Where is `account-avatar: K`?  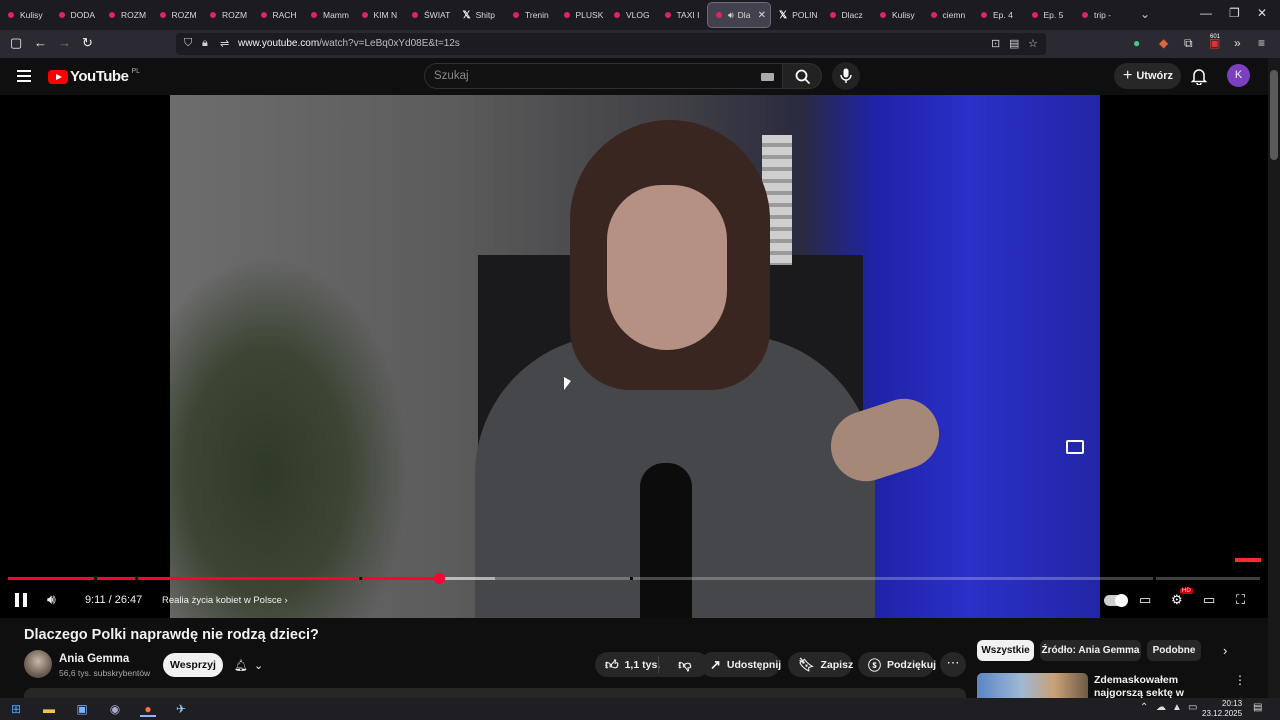
account-avatar: K is located at coordinates (1238, 75).